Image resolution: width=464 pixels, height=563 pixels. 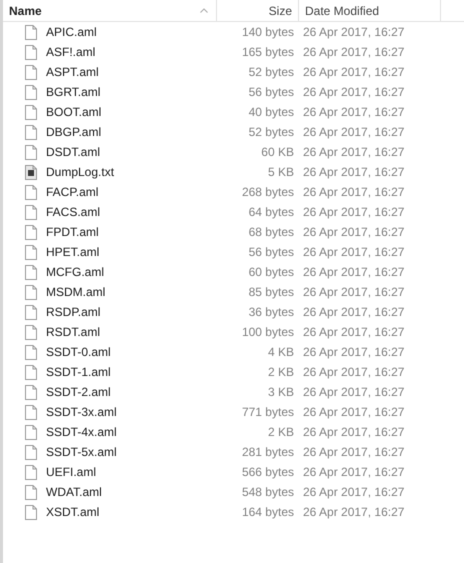 What do you see at coordinates (71, 32) in the screenshot?
I see `file-name: APIC.aml` at bounding box center [71, 32].